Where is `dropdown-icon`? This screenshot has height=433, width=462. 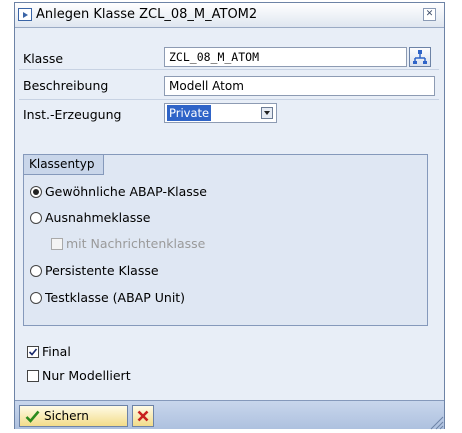 dropdown-icon is located at coordinates (267, 113).